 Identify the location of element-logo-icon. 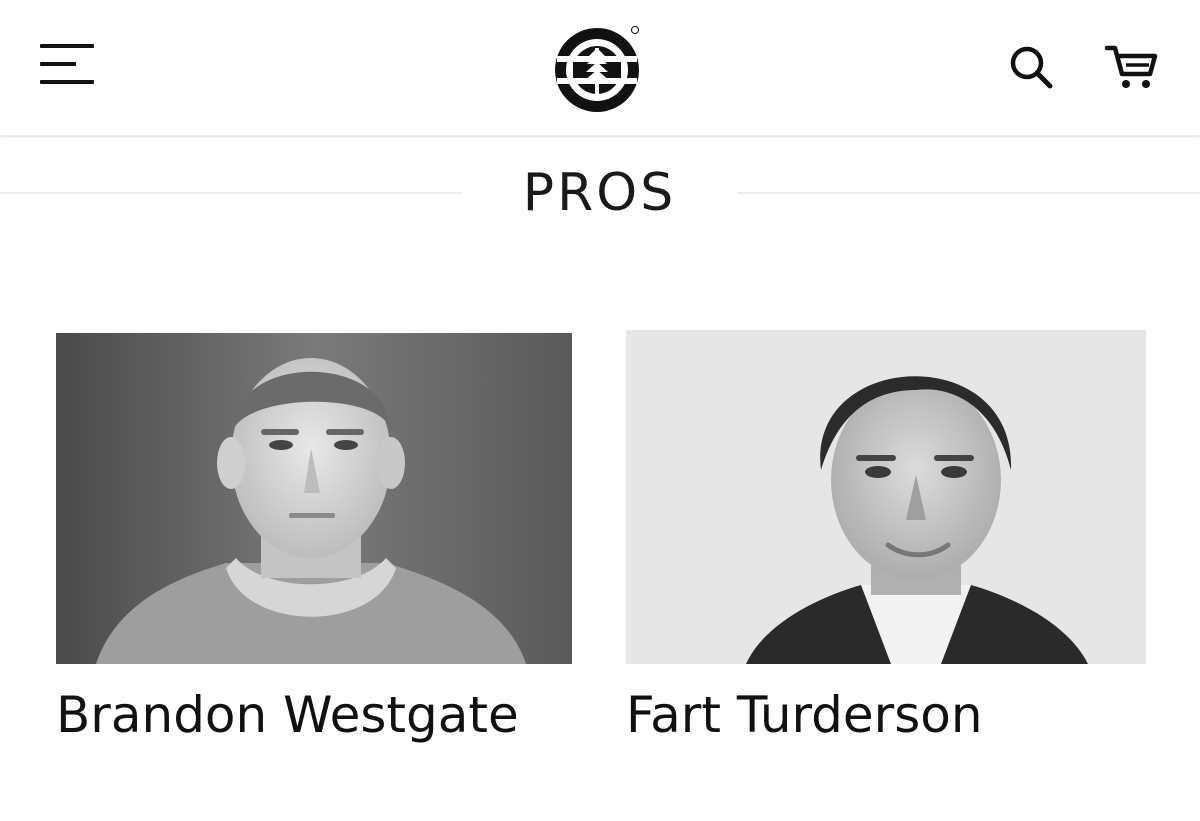
(599, 68).